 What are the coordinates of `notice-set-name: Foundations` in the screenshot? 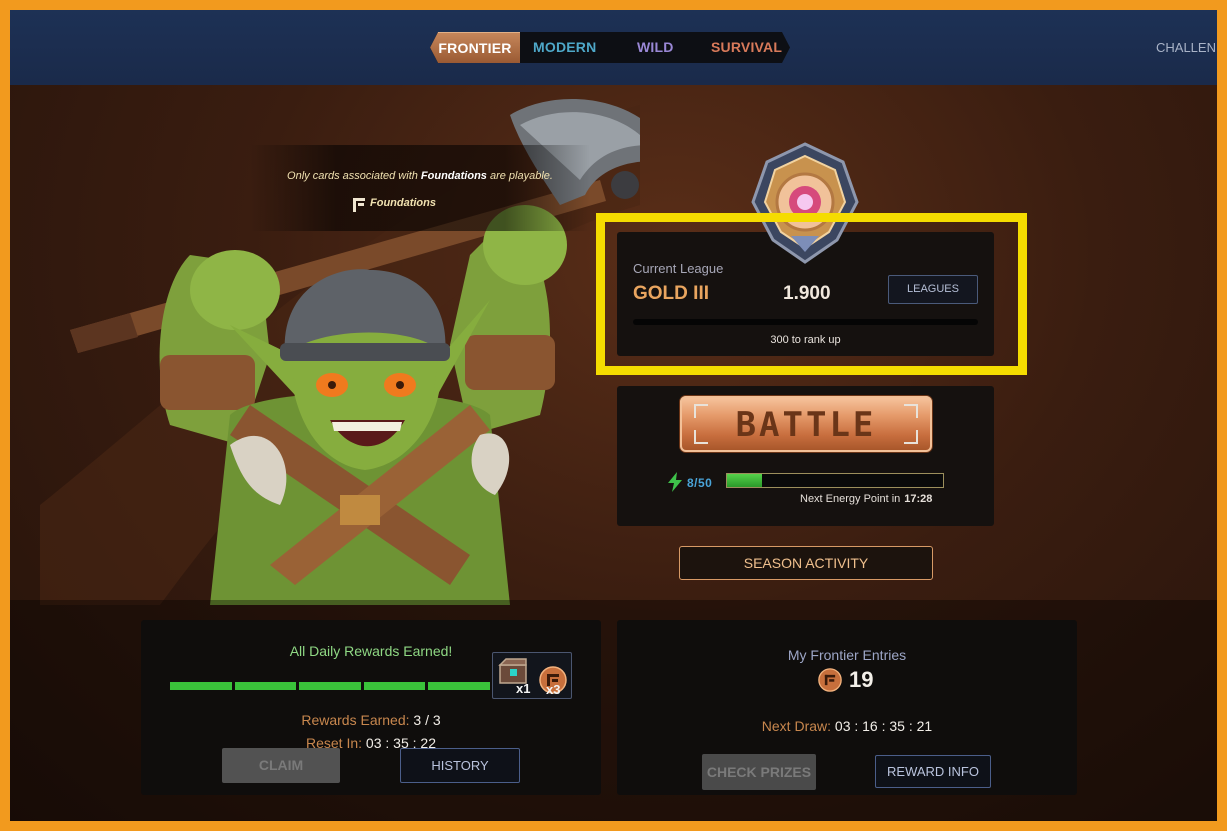 It's located at (453, 176).